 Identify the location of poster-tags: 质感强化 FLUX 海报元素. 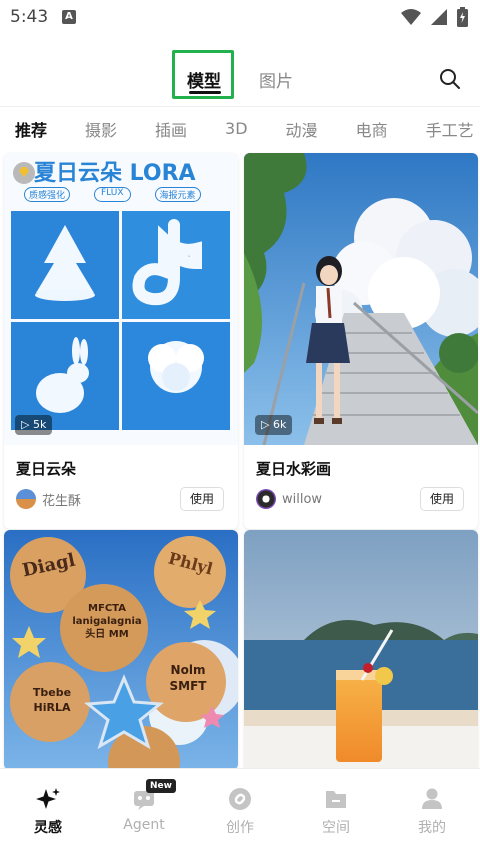
(112, 194).